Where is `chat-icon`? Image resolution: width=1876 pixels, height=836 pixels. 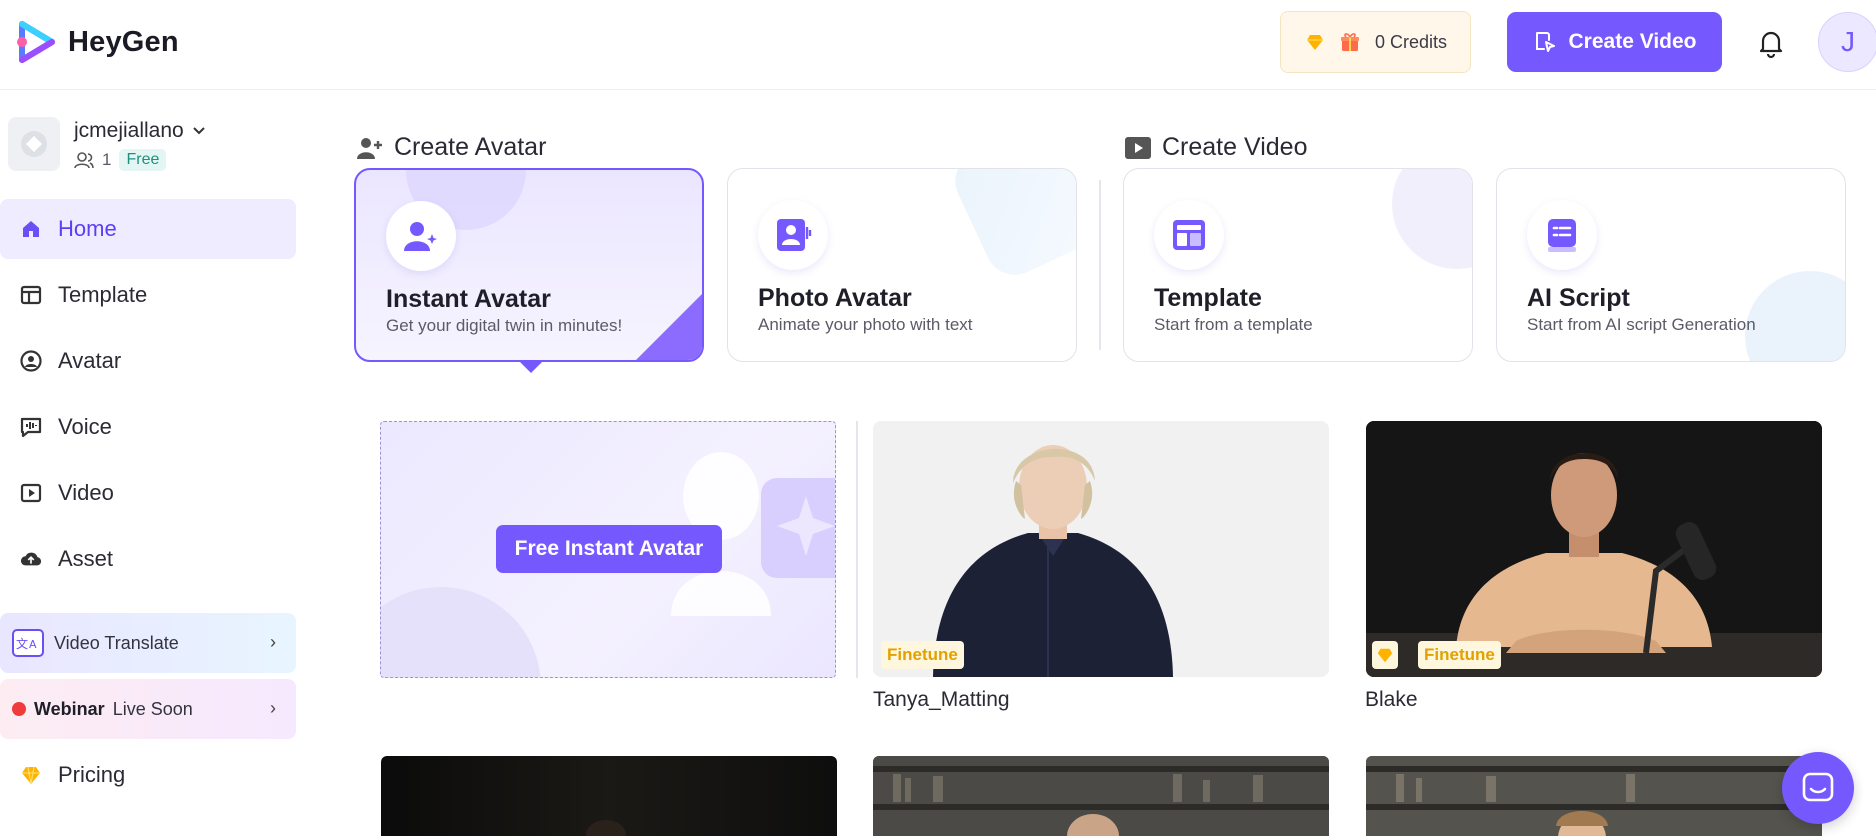 chat-icon is located at coordinates (1818, 787).